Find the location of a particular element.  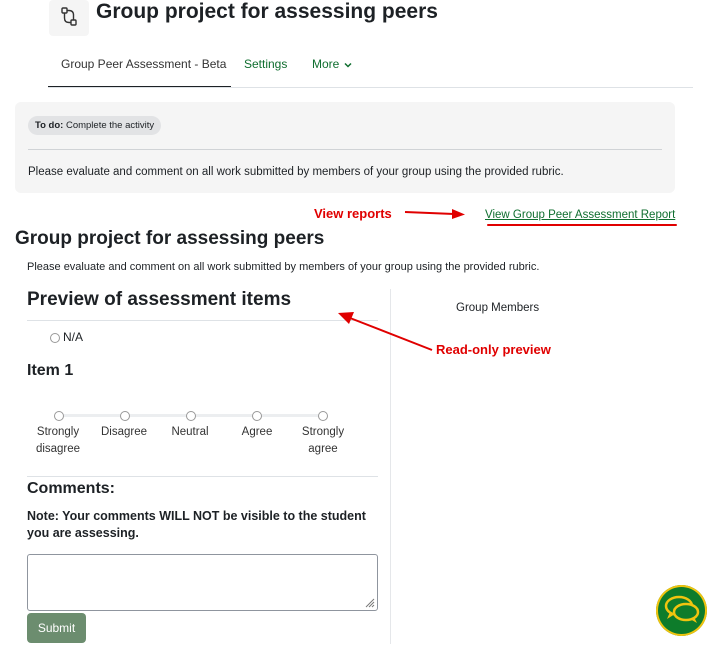

likert-label-neutral: Neutral is located at coordinates (190, 432).